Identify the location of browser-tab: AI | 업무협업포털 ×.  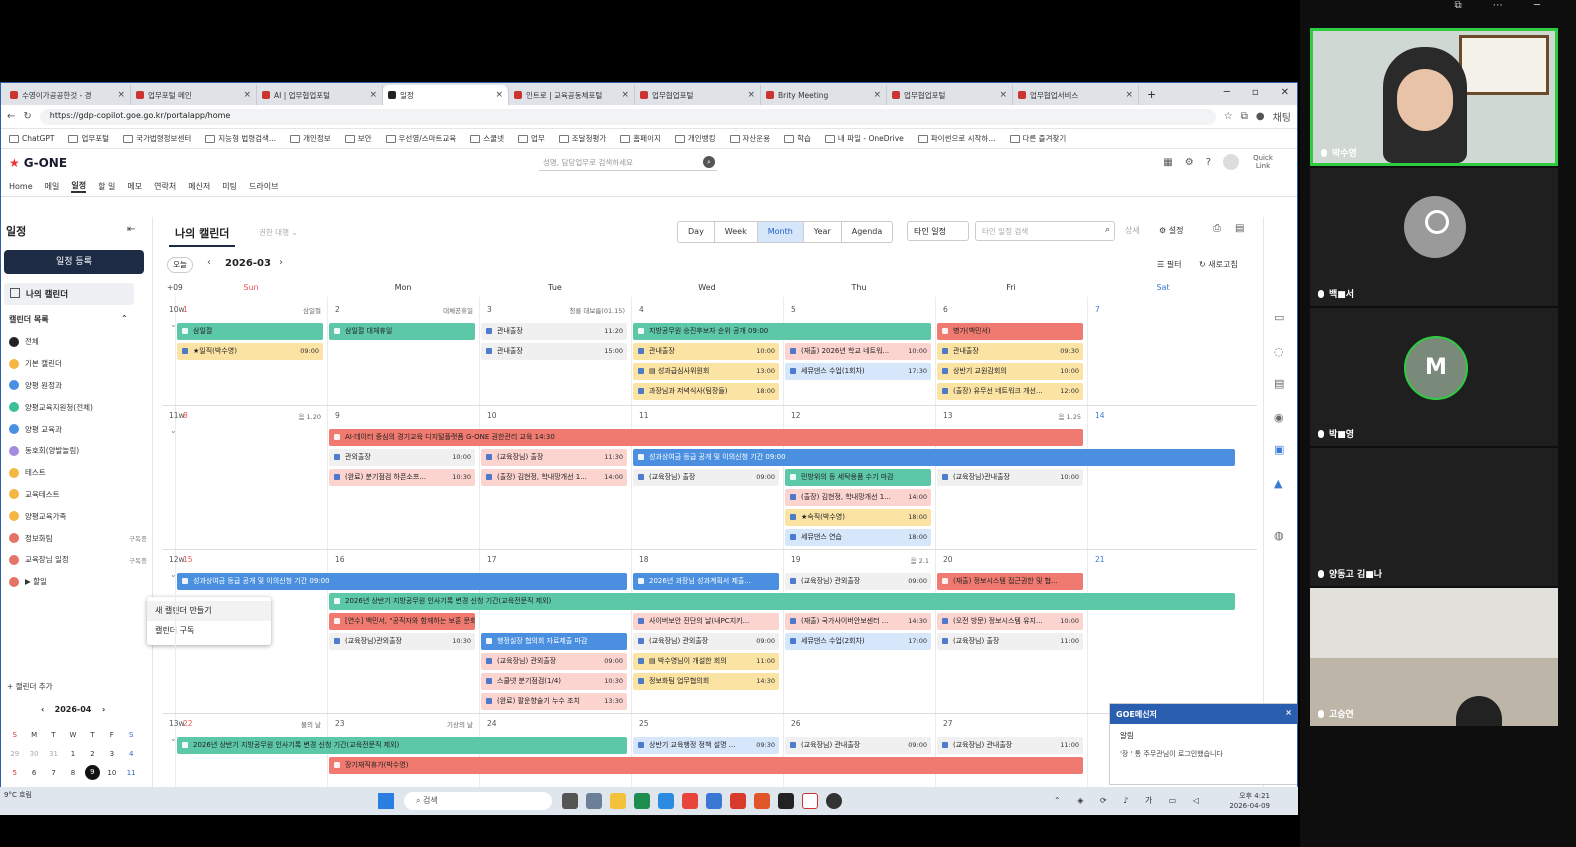
(320, 95).